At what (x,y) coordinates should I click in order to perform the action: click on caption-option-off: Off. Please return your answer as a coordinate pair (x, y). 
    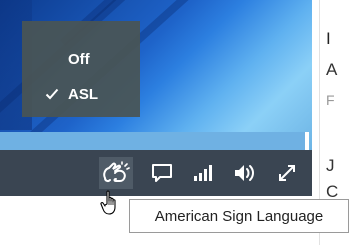
    Looking at the image, I should click on (81, 59).